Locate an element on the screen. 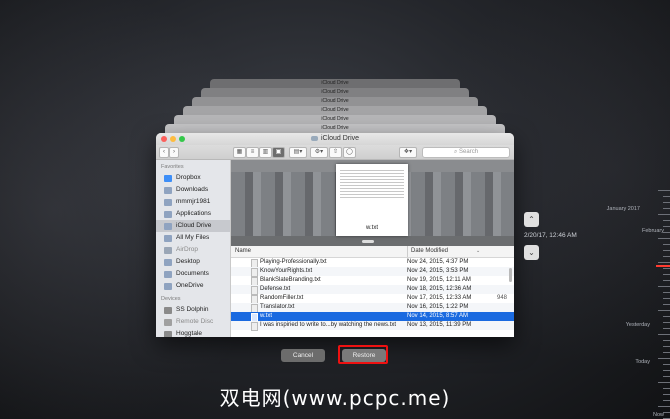  sidebar-item-hoggtale: Hoggtale is located at coordinates (193, 332).